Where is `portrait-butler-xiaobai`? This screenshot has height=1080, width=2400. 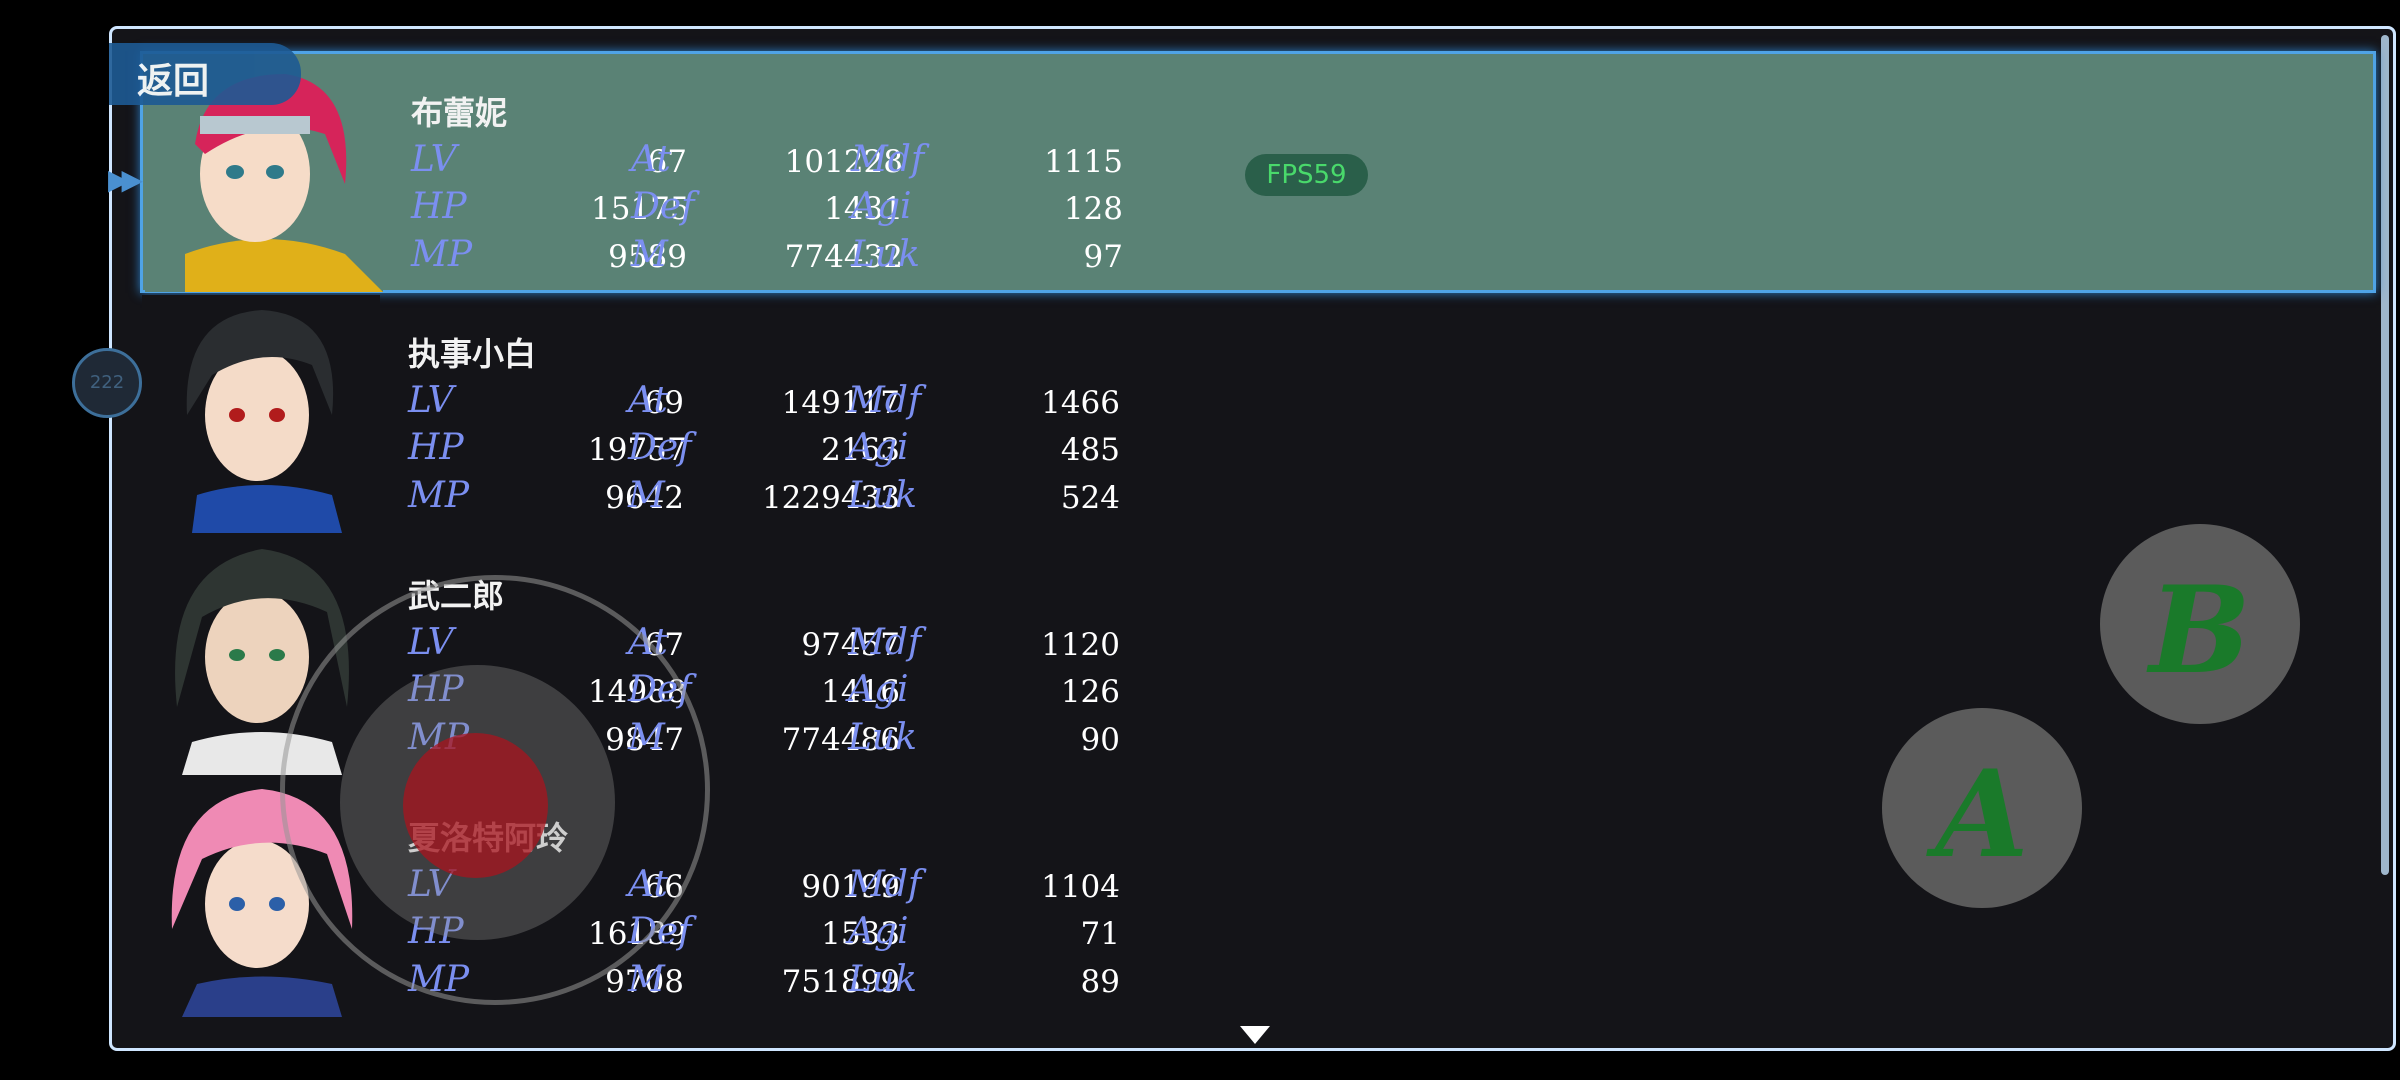
portrait-butler-xiaobai is located at coordinates (261, 414).